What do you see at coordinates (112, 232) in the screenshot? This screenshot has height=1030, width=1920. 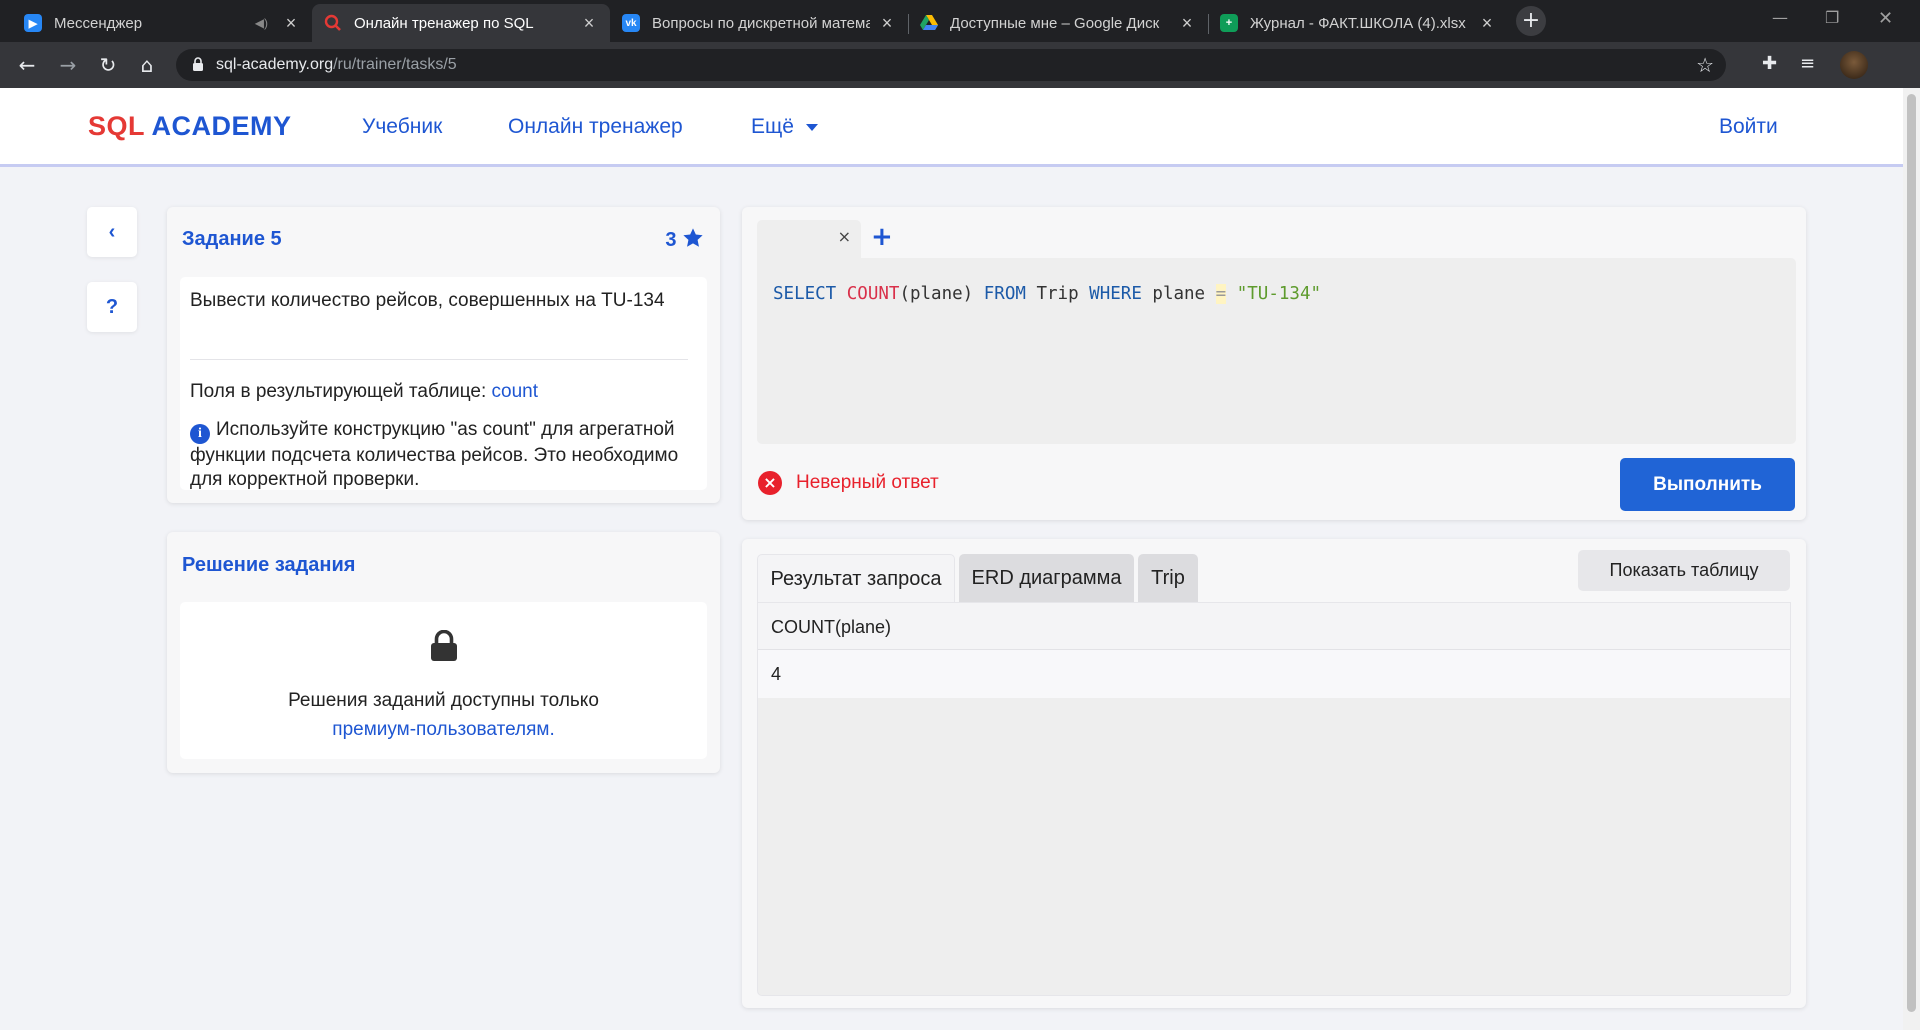 I see `back-chevron-button: ‹` at bounding box center [112, 232].